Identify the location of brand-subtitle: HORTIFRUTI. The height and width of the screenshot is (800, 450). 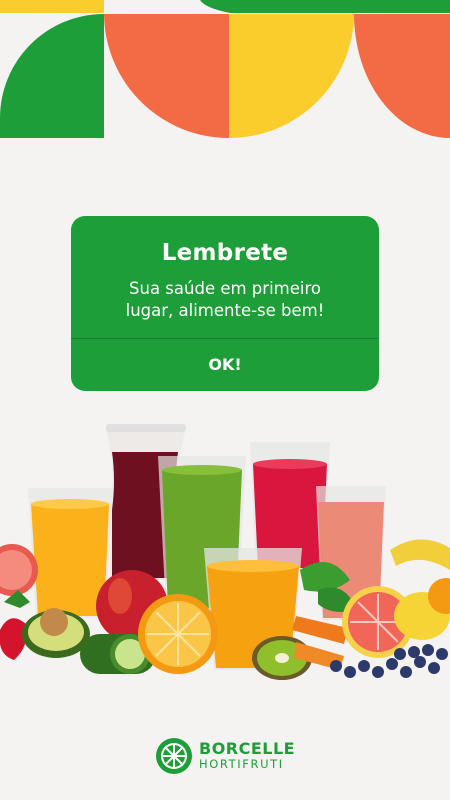
(241, 764).